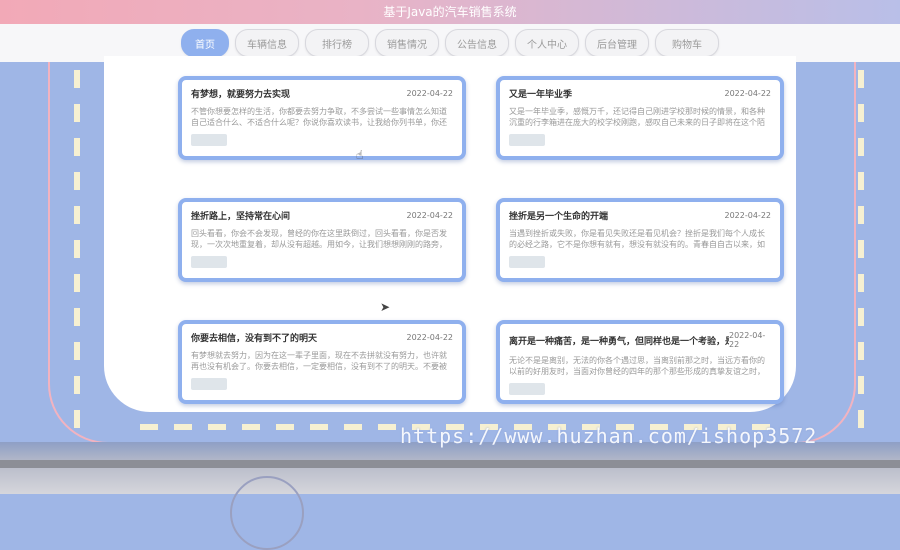 Image resolution: width=900 pixels, height=550 pixels. What do you see at coordinates (267, 43) in the screenshot?
I see `nav-vehicle-info: 车辆信息` at bounding box center [267, 43].